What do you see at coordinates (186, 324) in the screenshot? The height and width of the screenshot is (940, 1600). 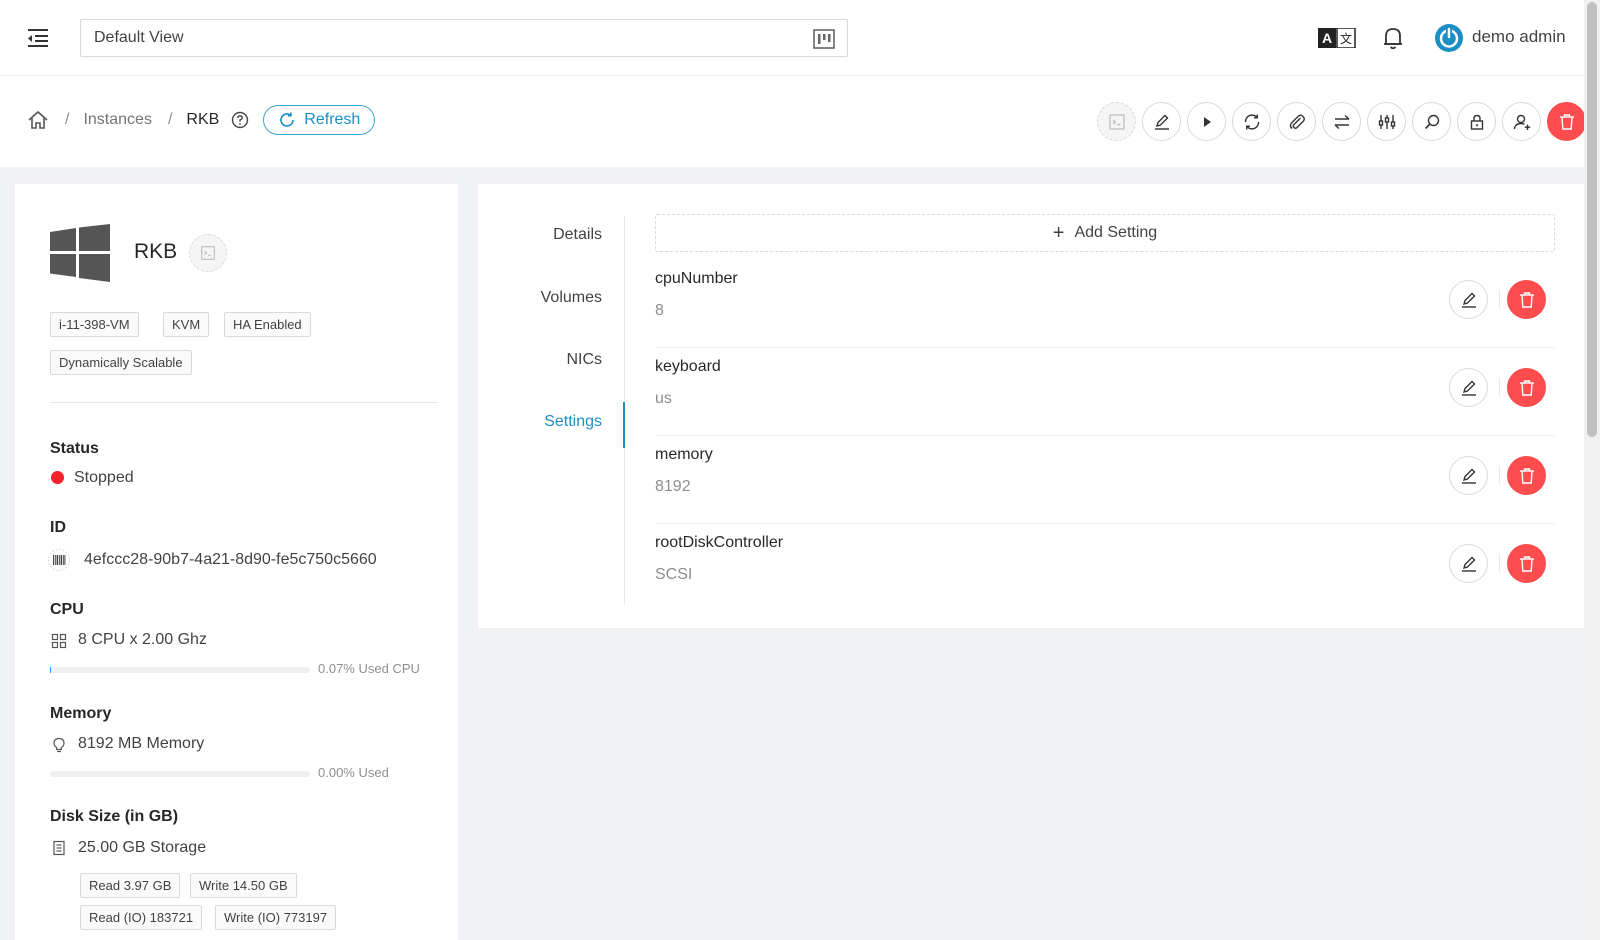 I see `instance-tag: KVM` at bounding box center [186, 324].